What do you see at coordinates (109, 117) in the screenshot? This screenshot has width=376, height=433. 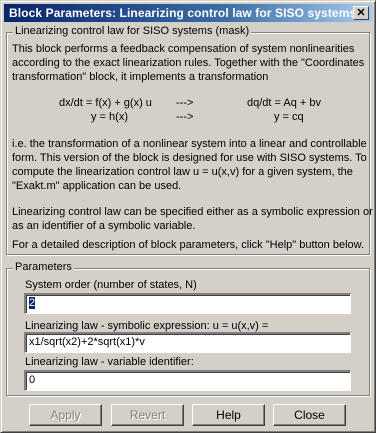 I see `equation-left-2: y = h(x)` at bounding box center [109, 117].